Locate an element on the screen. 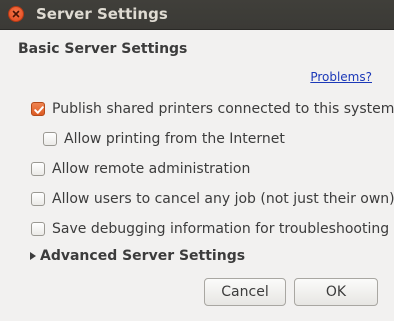 The image size is (394, 321). advanced-settings-expander: Advanced Server Settings is located at coordinates (137, 256).